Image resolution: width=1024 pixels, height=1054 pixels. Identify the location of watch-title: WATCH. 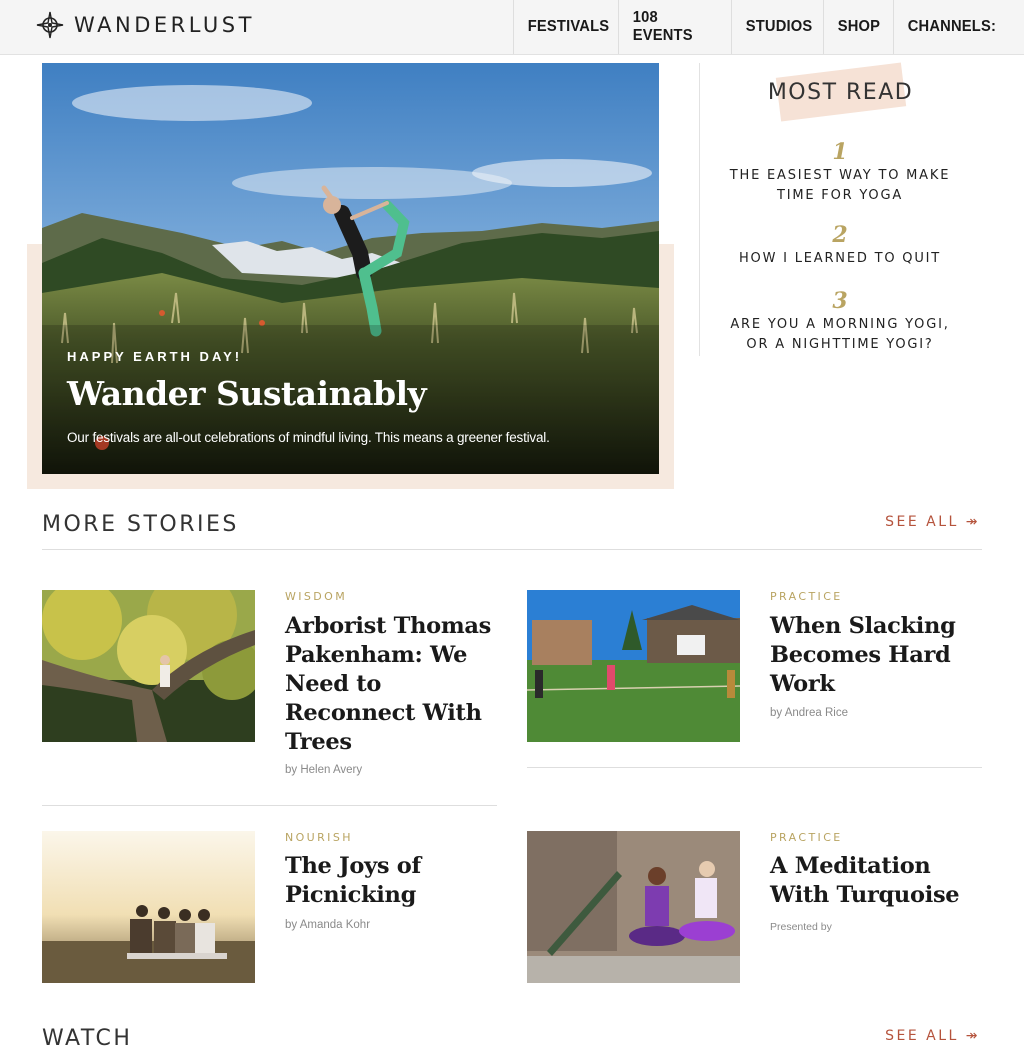
(87, 1038).